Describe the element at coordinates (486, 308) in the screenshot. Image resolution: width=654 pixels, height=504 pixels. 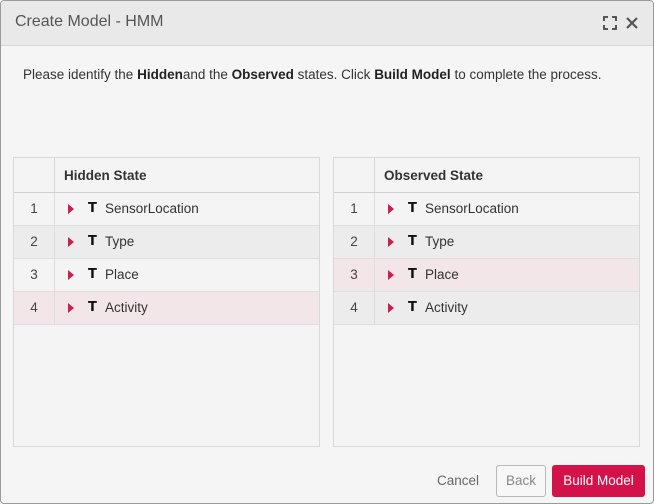
I see `observed-state-row: 4 T Activity` at that location.